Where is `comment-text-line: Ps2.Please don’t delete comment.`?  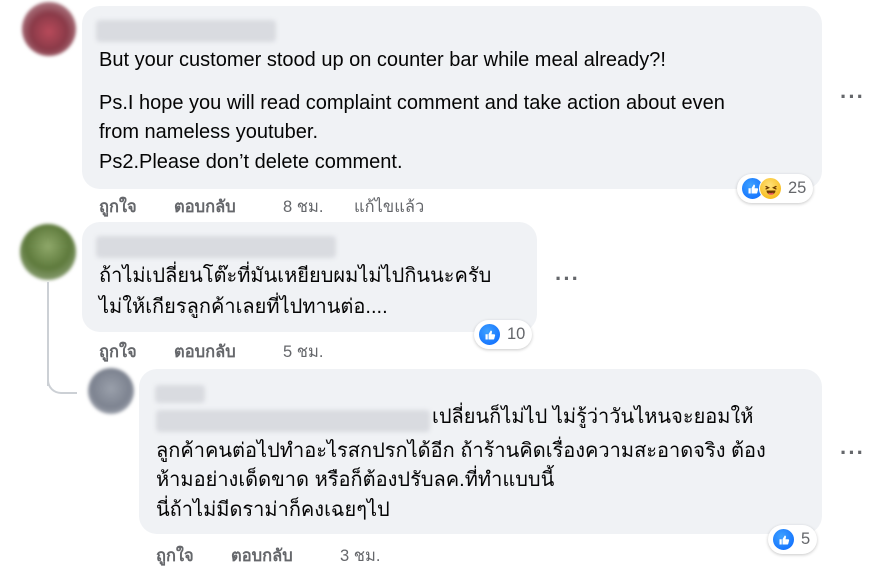
comment-text-line: Ps2.Please don’t delete comment. is located at coordinates (251, 162).